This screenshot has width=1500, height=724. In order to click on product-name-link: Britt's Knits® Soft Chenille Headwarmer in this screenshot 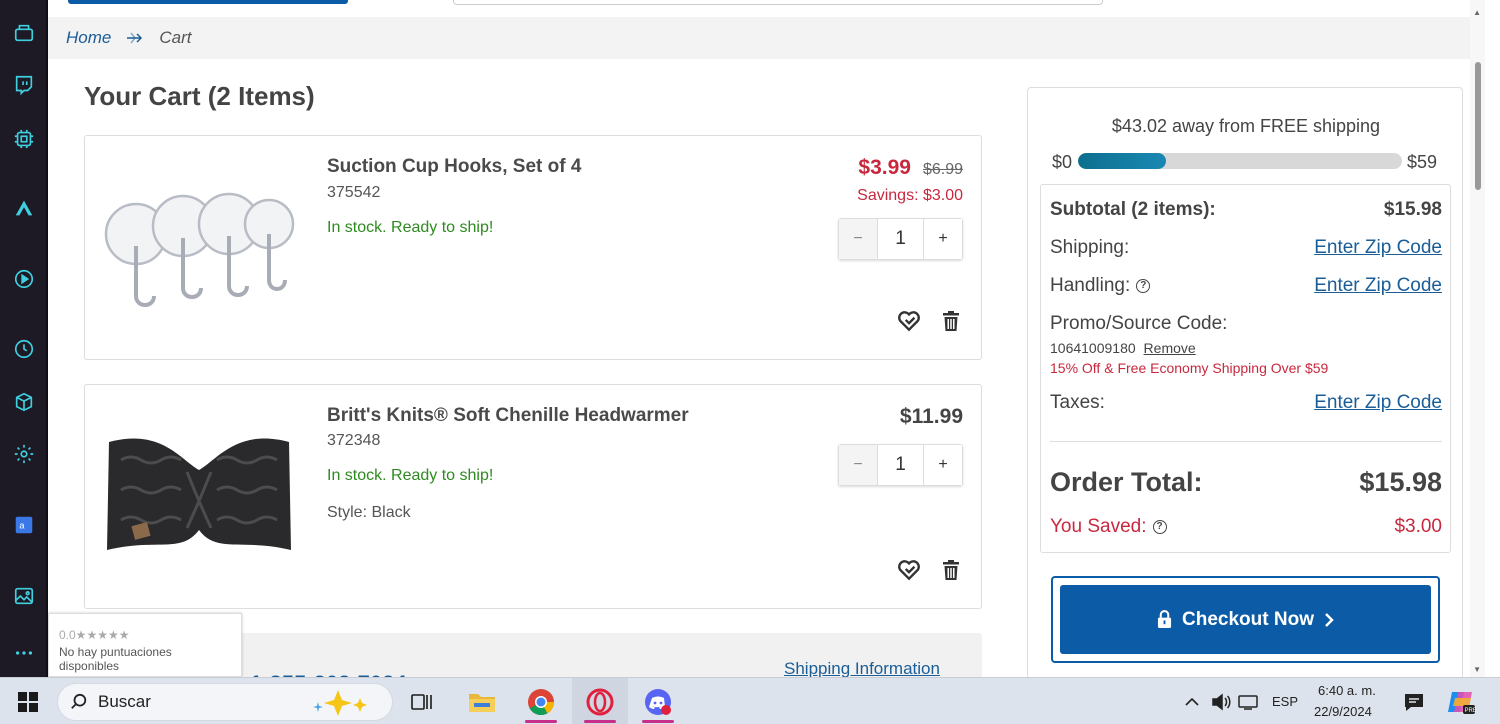, I will do `click(508, 416)`.